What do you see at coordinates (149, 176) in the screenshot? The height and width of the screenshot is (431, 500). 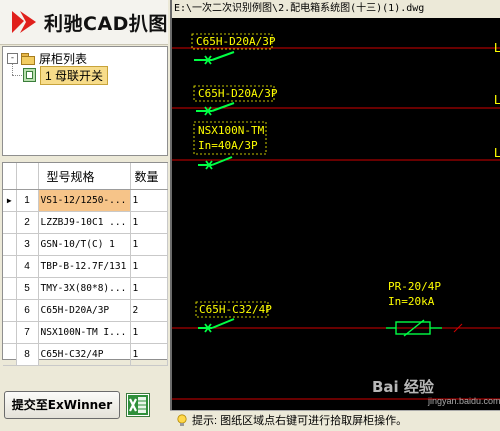 I see `column-header-qty: 数量` at bounding box center [149, 176].